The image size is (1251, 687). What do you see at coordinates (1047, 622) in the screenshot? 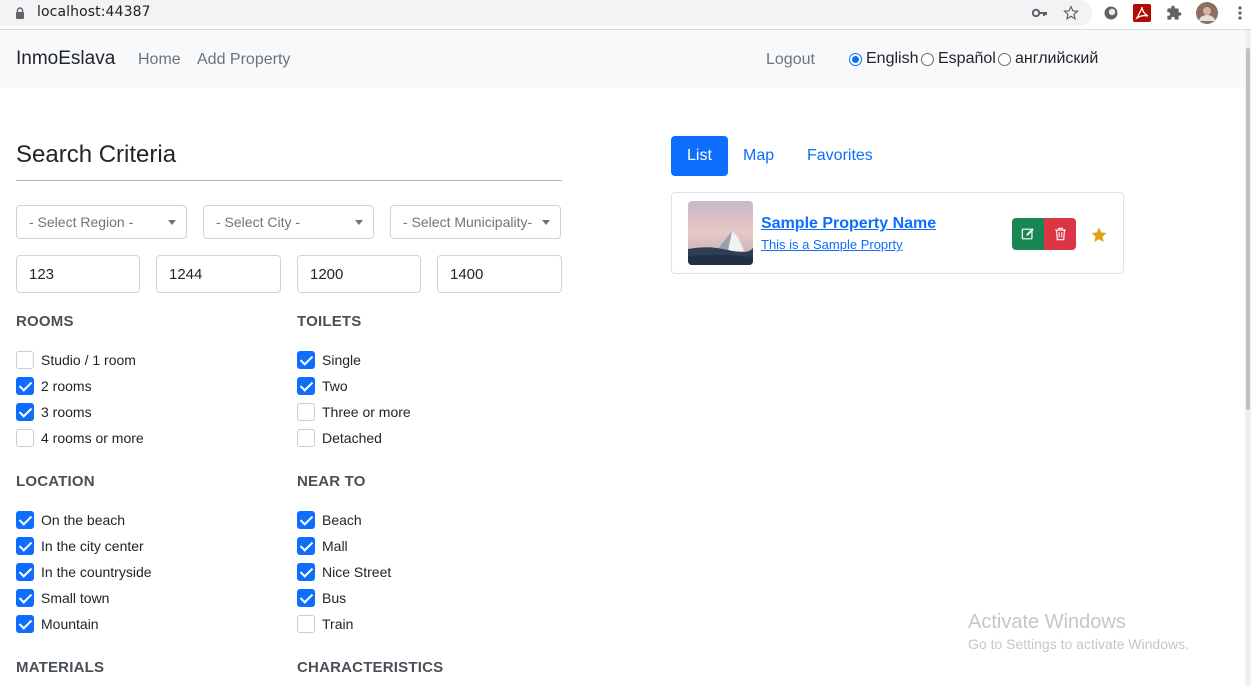
I see `activate-windows-title: Activate Windows` at bounding box center [1047, 622].